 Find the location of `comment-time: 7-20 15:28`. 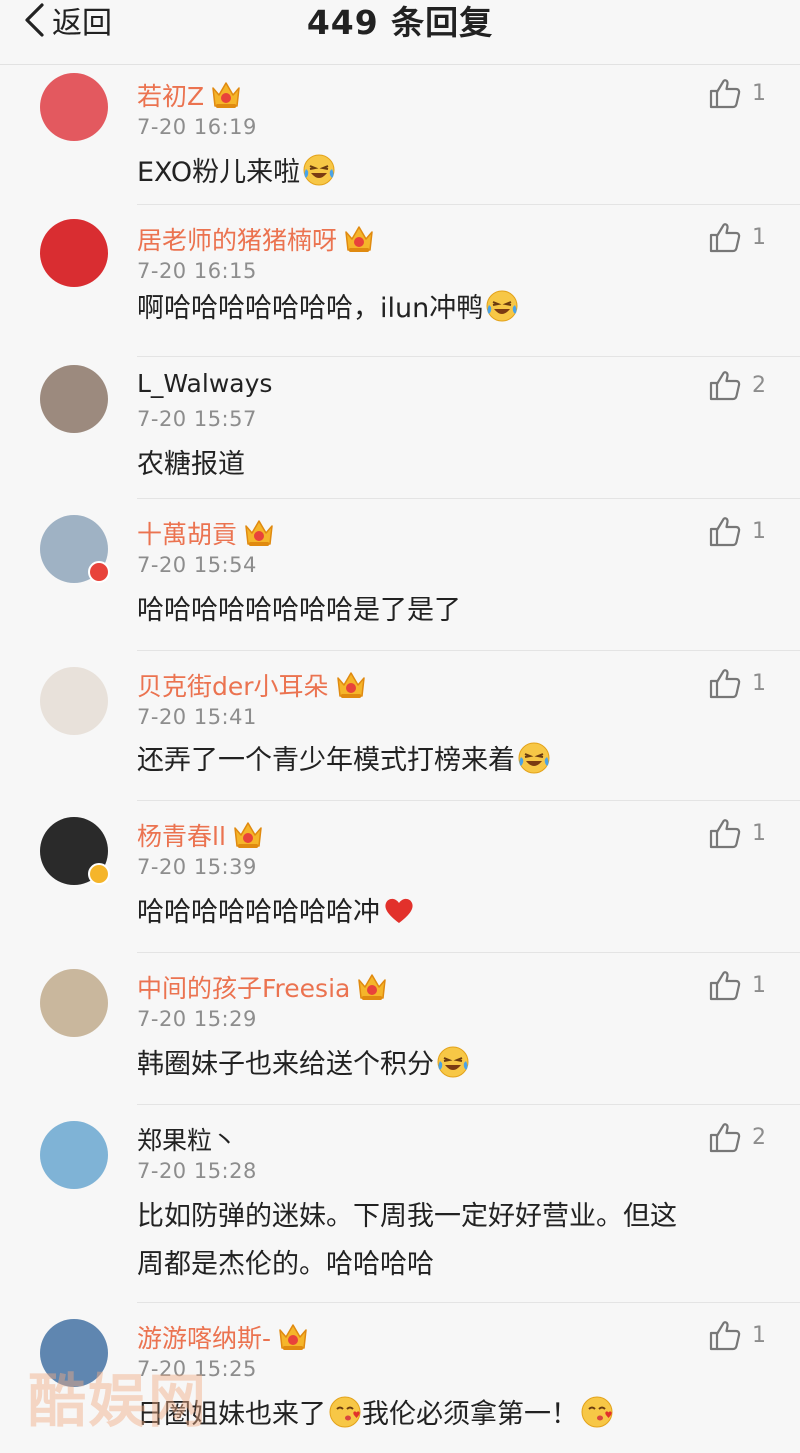

comment-time: 7-20 15:28 is located at coordinates (197, 1171).